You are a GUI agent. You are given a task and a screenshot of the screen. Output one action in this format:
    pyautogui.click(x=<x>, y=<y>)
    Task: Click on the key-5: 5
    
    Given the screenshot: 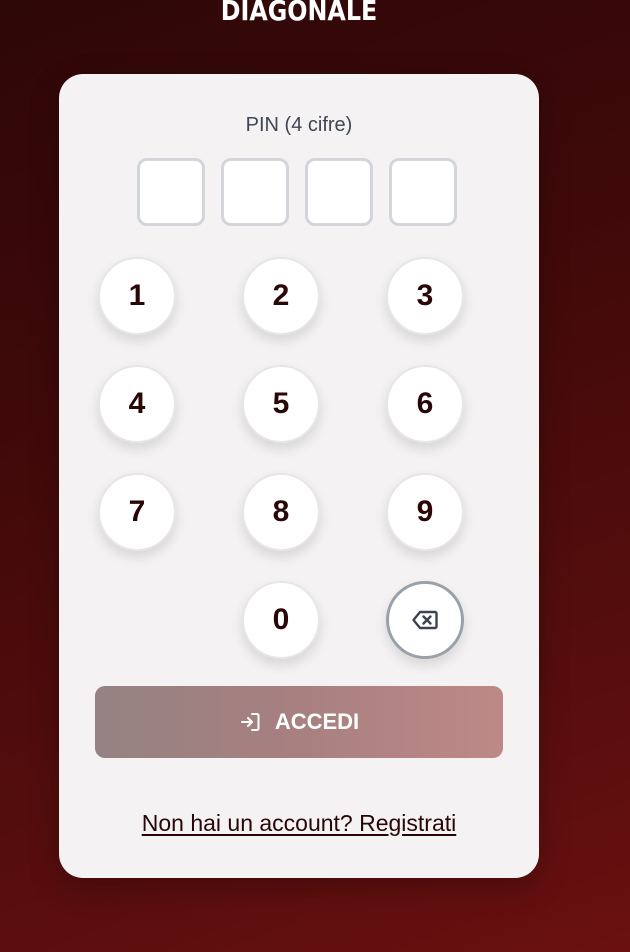 What is the action you would take?
    pyautogui.click(x=281, y=404)
    